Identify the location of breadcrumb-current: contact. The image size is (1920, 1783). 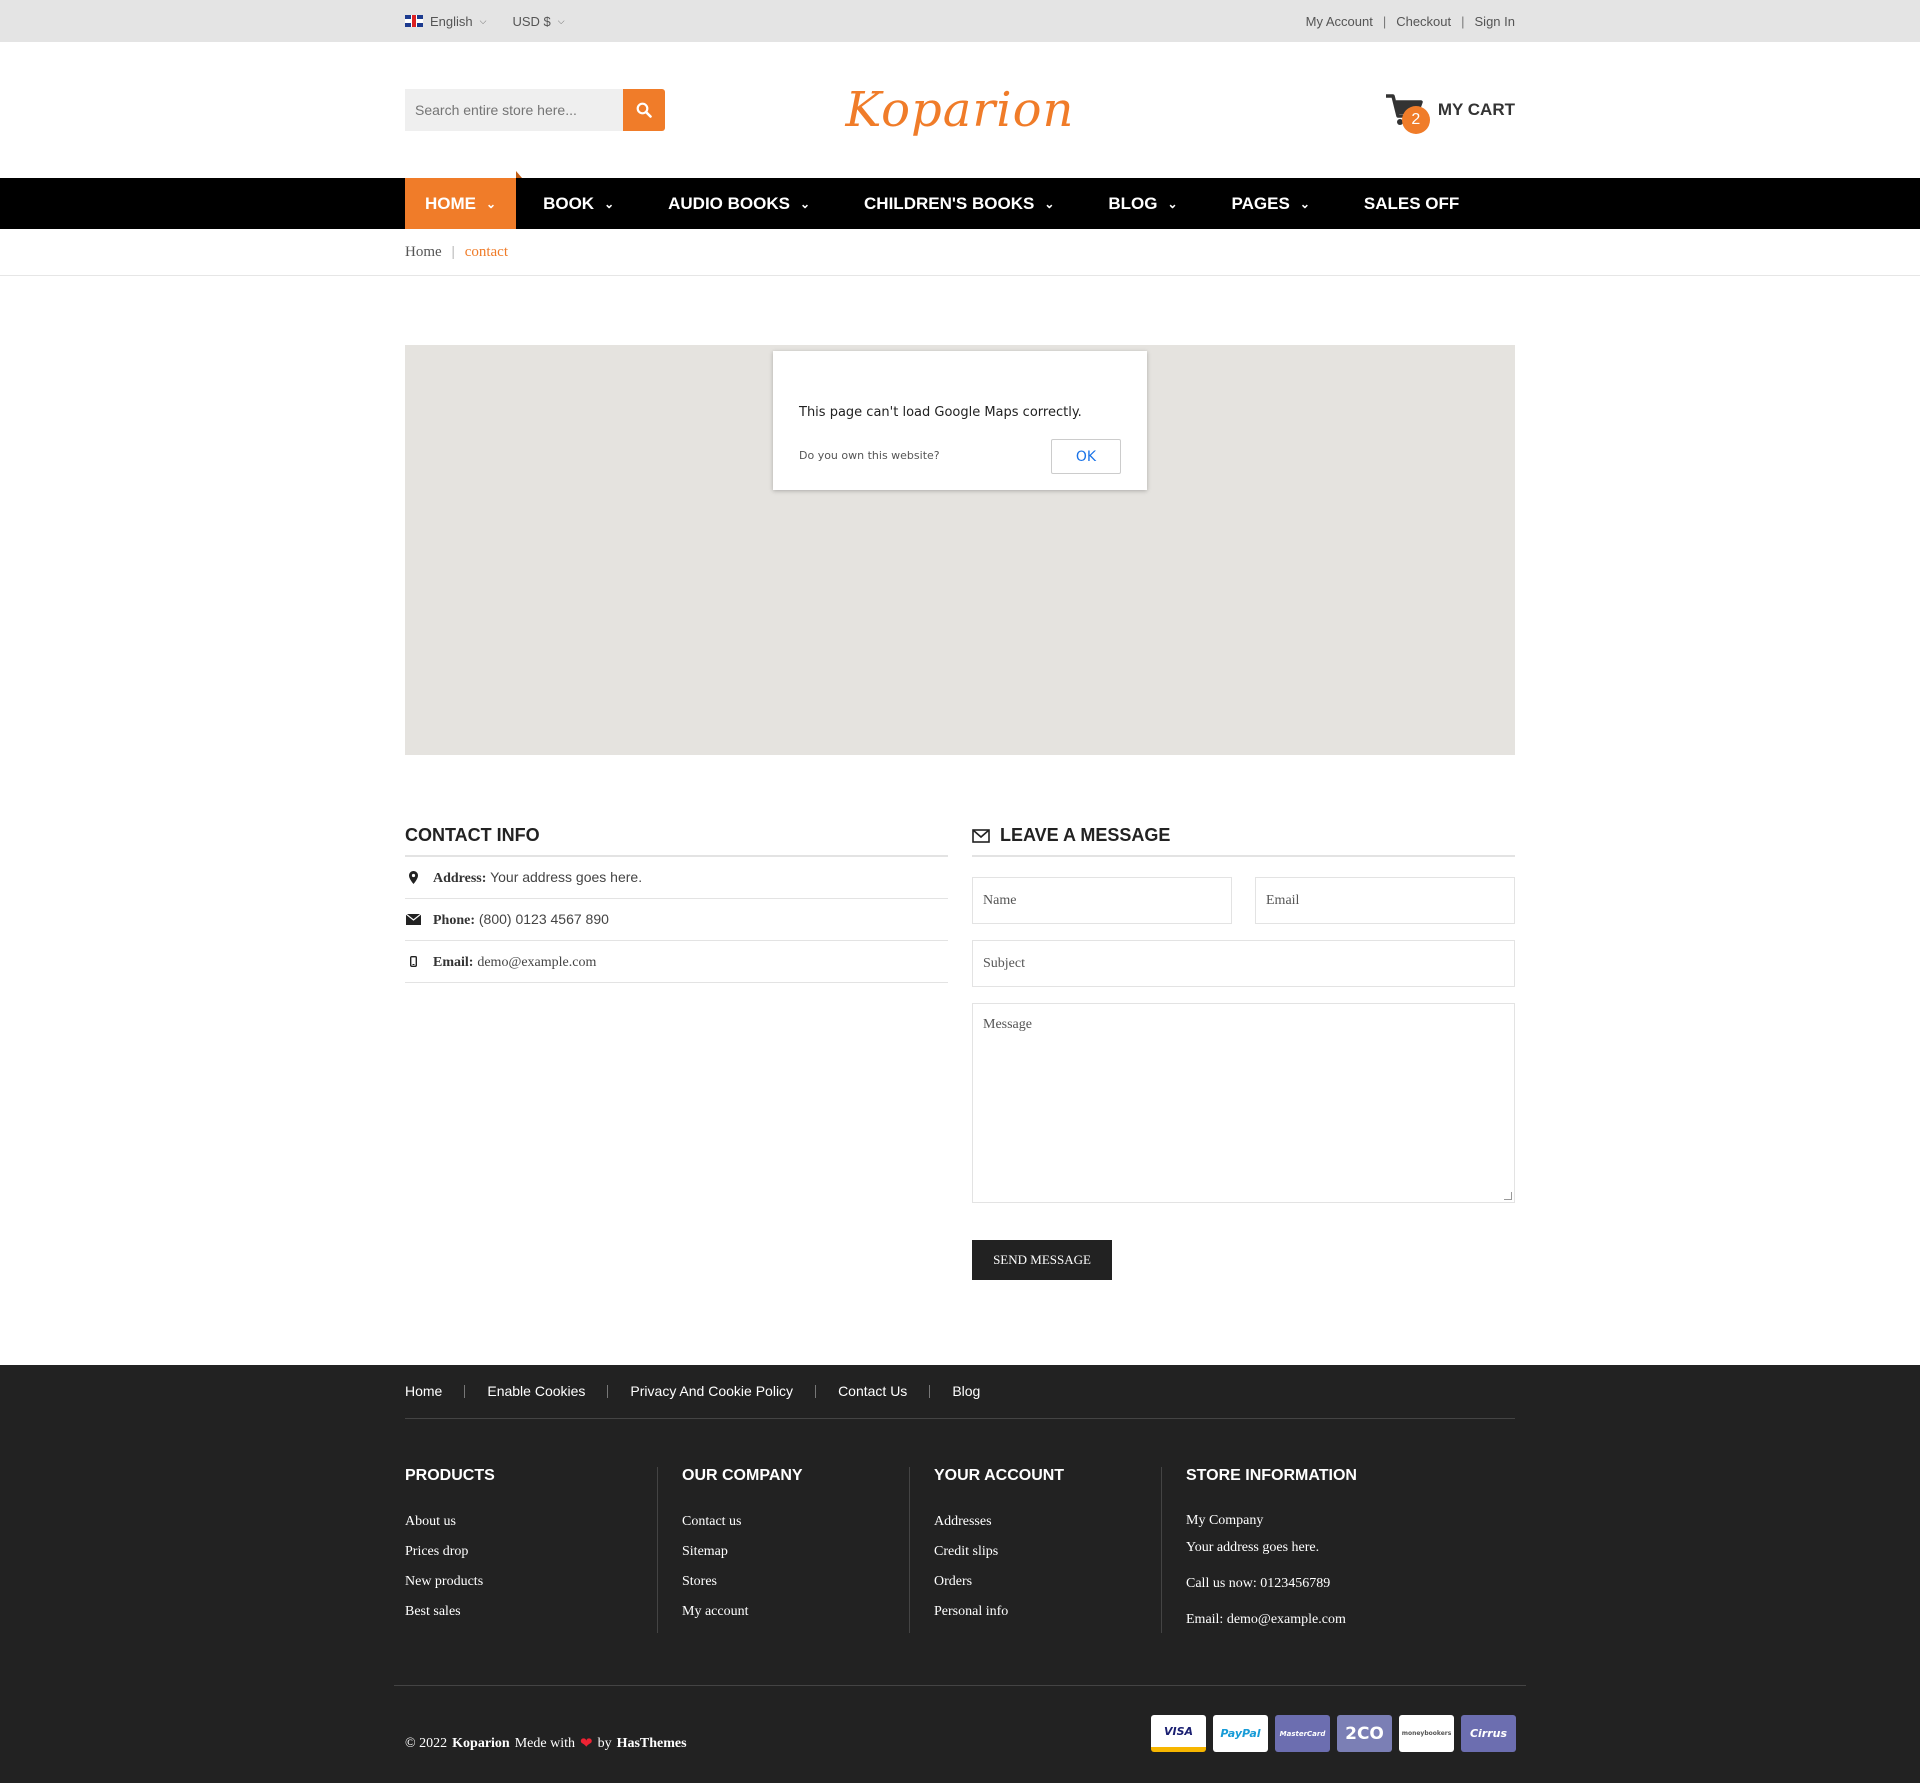
(486, 252).